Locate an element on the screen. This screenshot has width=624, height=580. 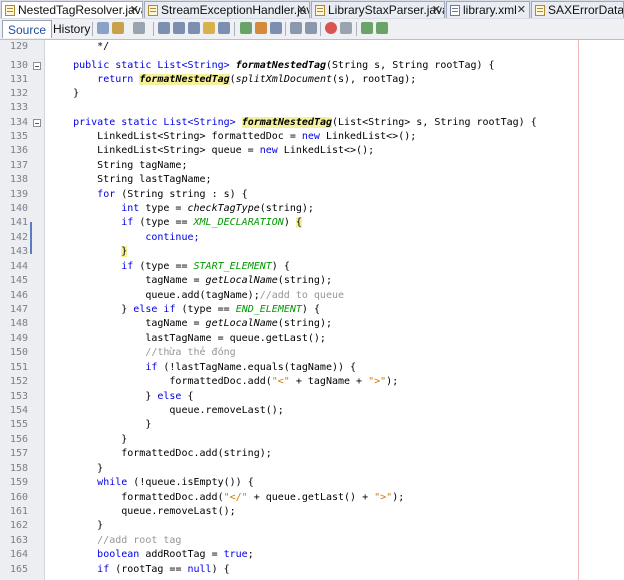
code-line: String tagName; is located at coordinates (118, 165).